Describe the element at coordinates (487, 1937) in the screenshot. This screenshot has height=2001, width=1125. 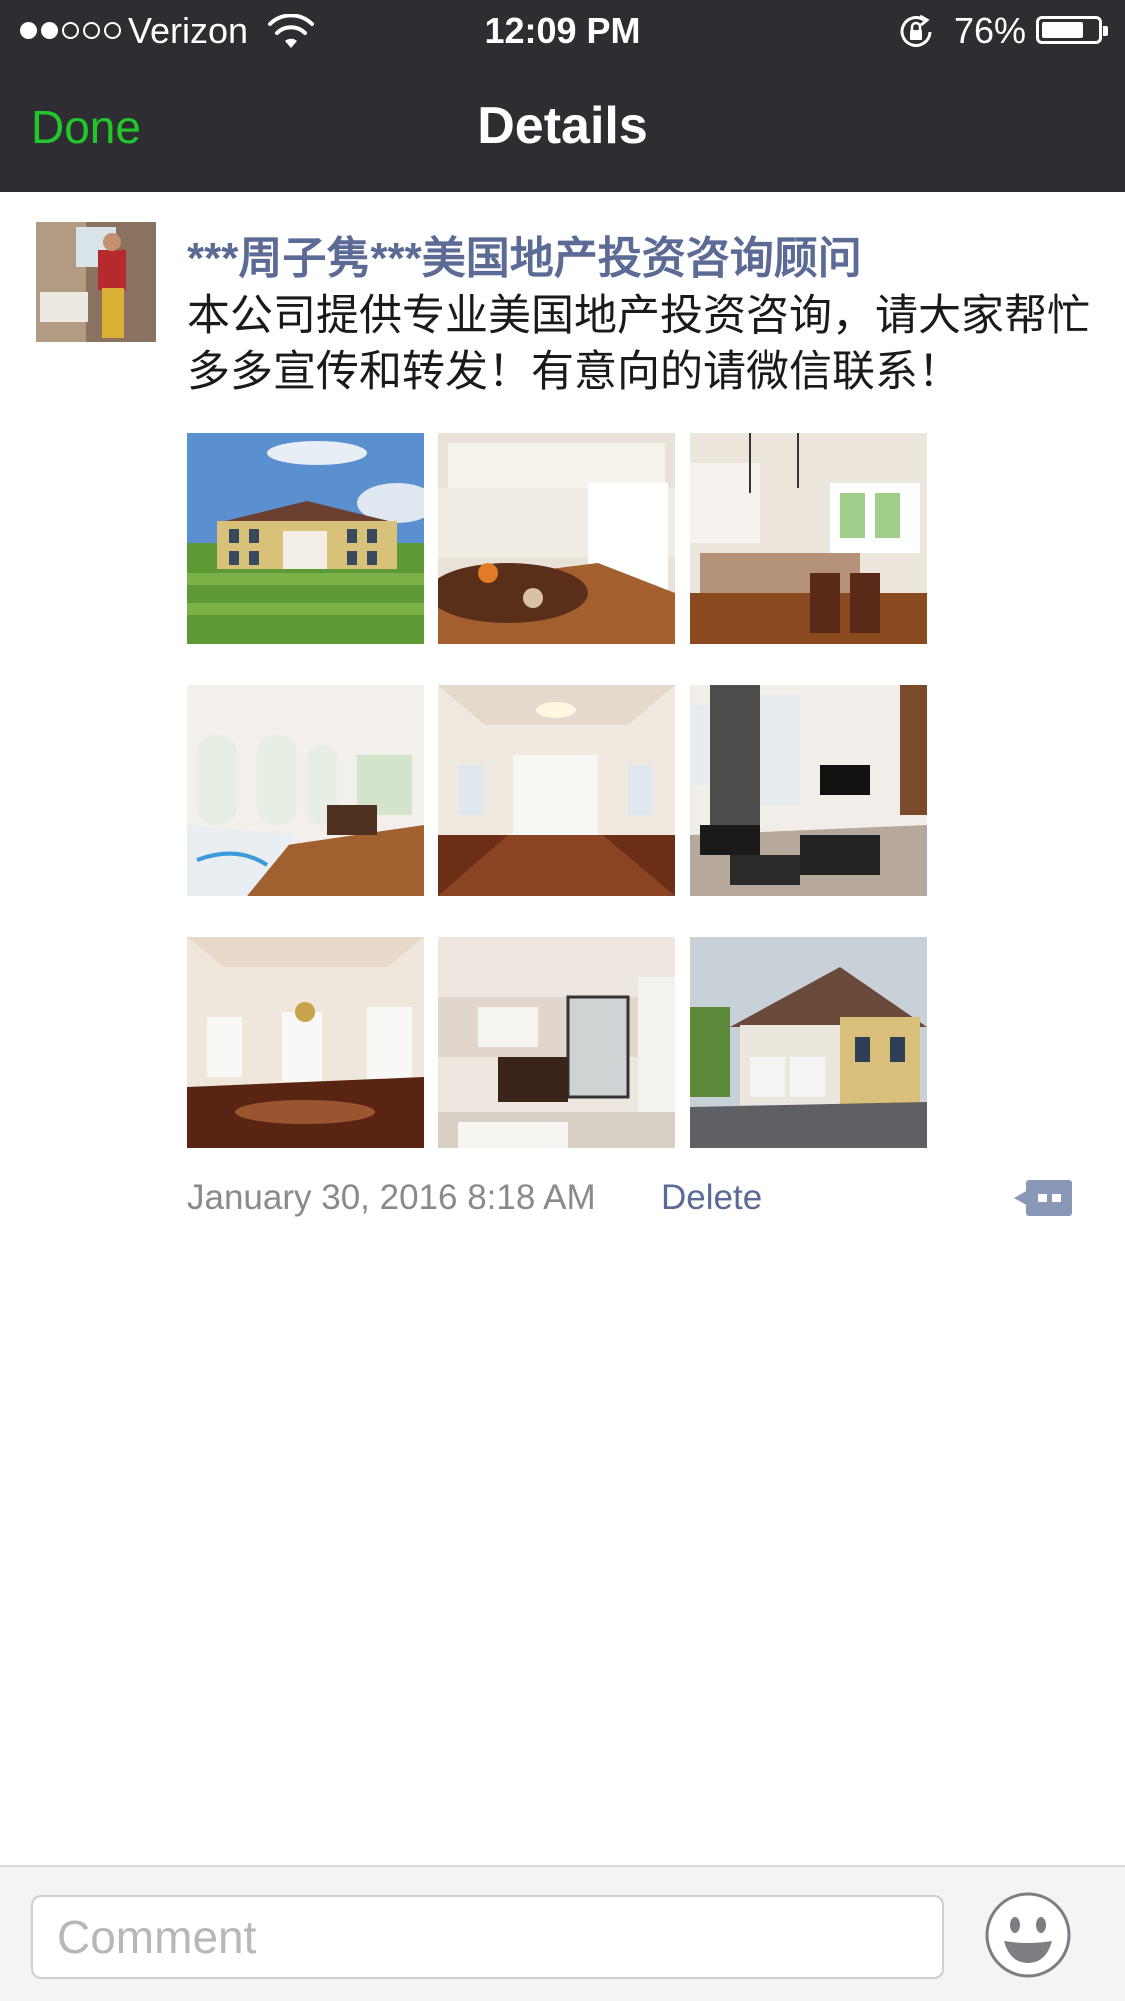
I see `comment-input` at that location.